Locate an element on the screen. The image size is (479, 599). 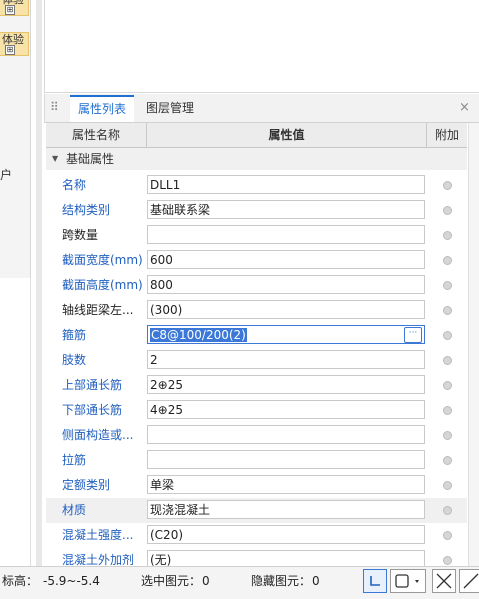
property-name: 定额类别 is located at coordinates (86, 485).